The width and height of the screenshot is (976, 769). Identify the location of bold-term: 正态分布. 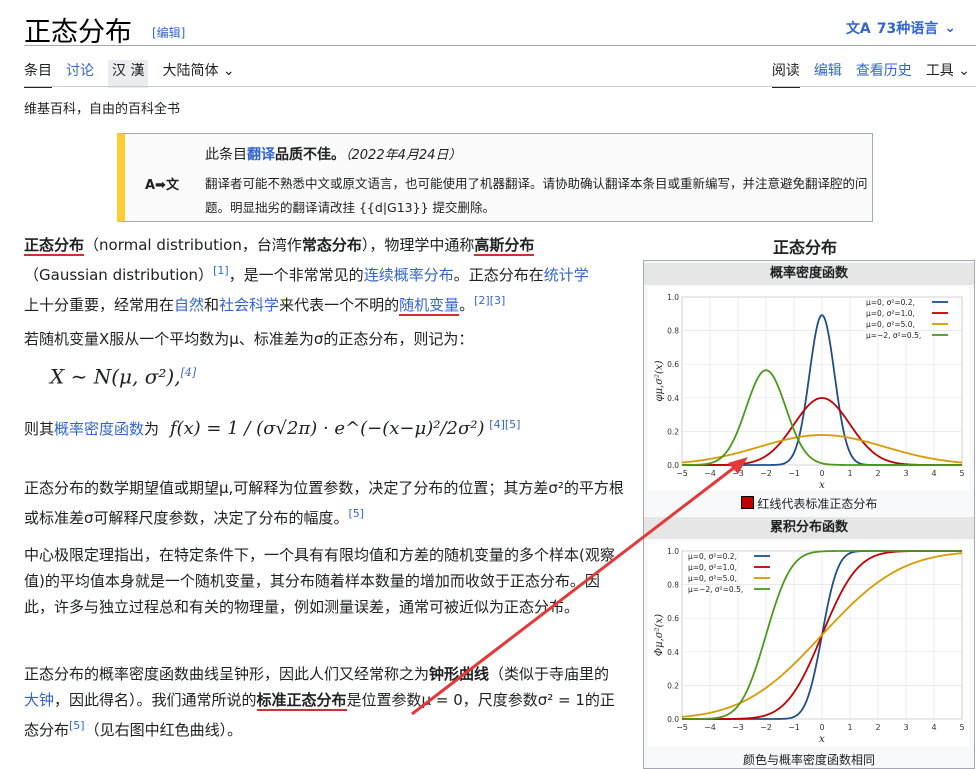
(54, 246).